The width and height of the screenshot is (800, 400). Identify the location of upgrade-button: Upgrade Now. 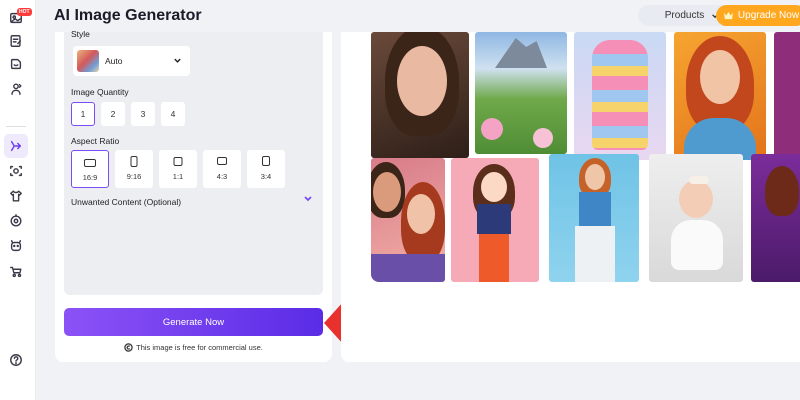
(758, 15).